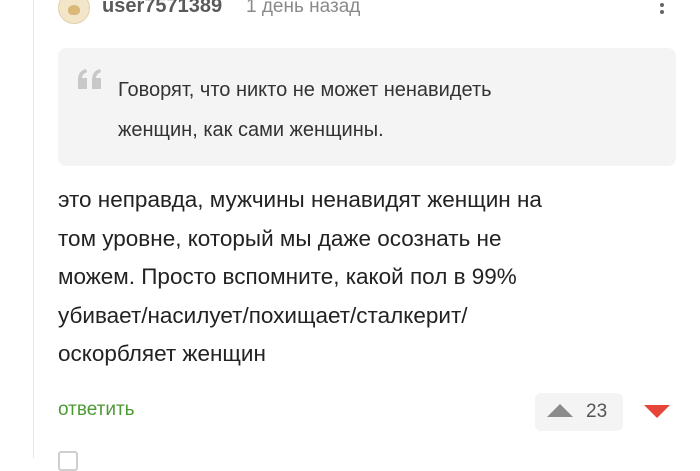 The height and width of the screenshot is (471, 700). Describe the element at coordinates (162, 353) in the screenshot. I see `body-line: оскорбляет женщин` at that location.